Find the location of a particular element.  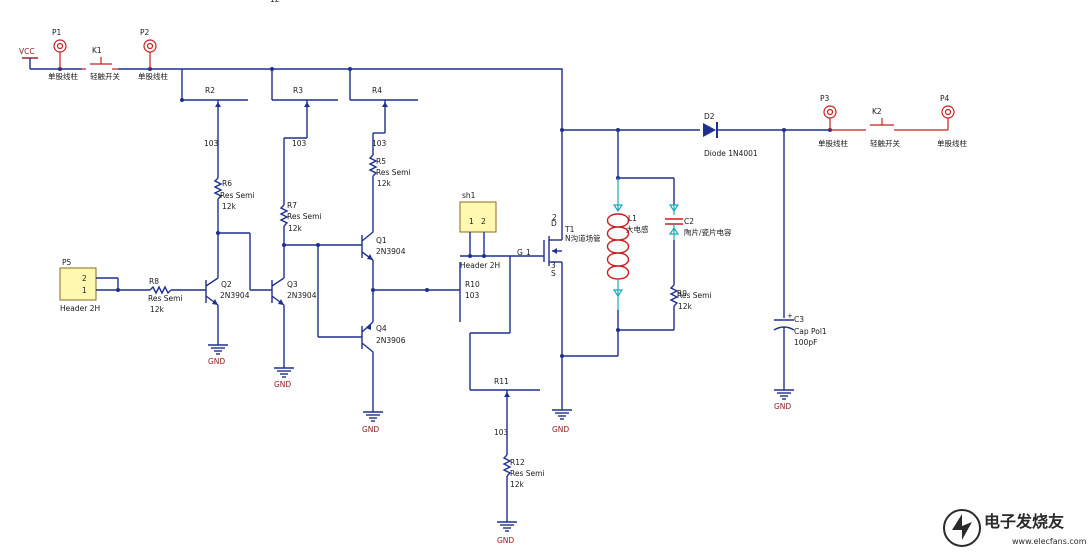

connector-p3: P3 单股线柱 is located at coordinates (833, 121).